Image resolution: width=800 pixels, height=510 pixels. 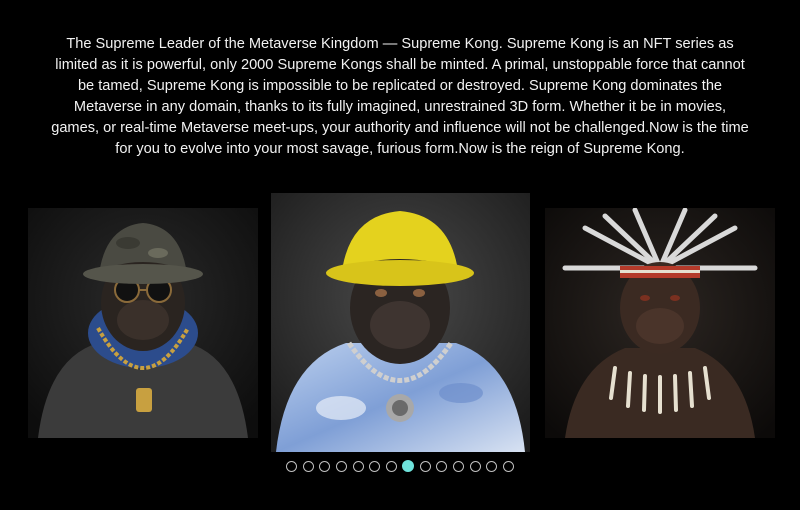 I want to click on carousel-dot-active, so click(x=408, y=466).